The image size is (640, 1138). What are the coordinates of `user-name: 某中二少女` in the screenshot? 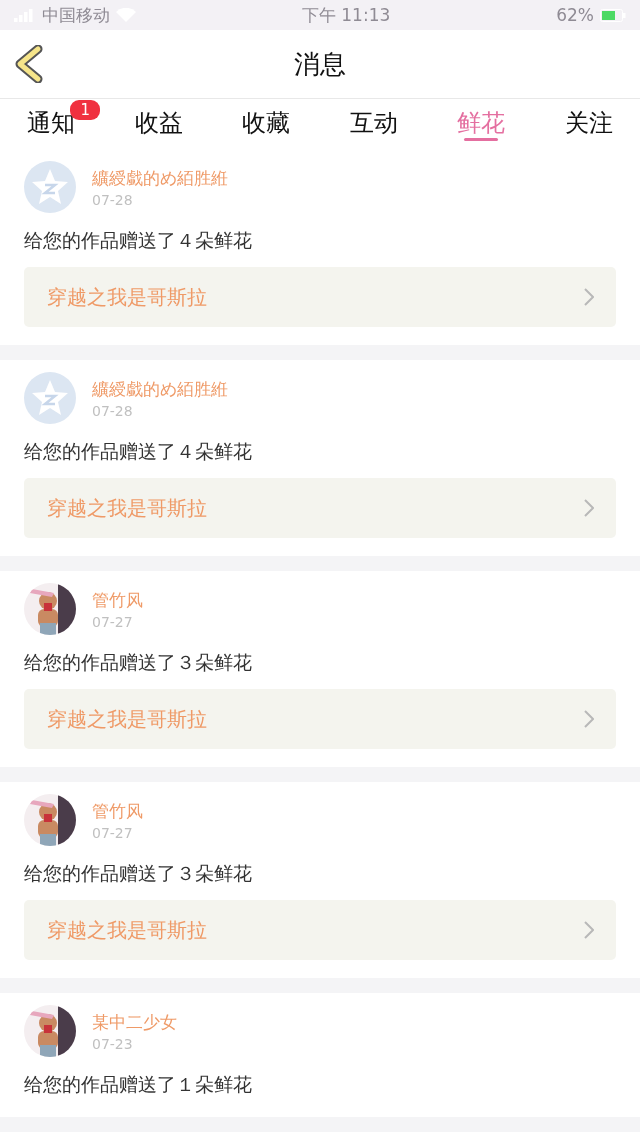 It's located at (134, 1022).